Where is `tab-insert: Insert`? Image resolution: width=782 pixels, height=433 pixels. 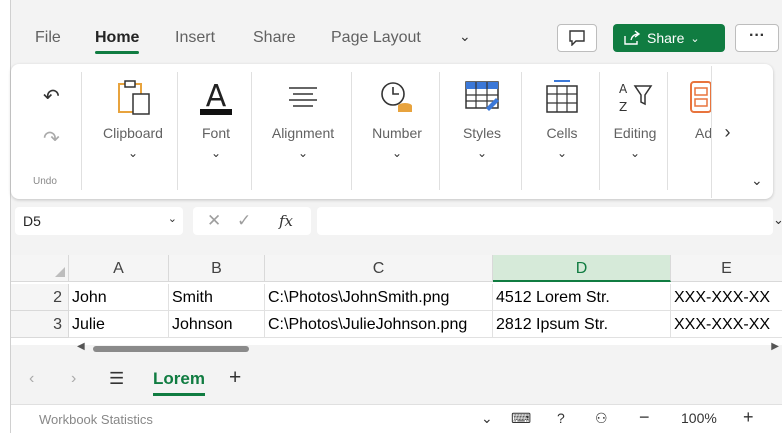
tab-insert: Insert is located at coordinates (195, 38).